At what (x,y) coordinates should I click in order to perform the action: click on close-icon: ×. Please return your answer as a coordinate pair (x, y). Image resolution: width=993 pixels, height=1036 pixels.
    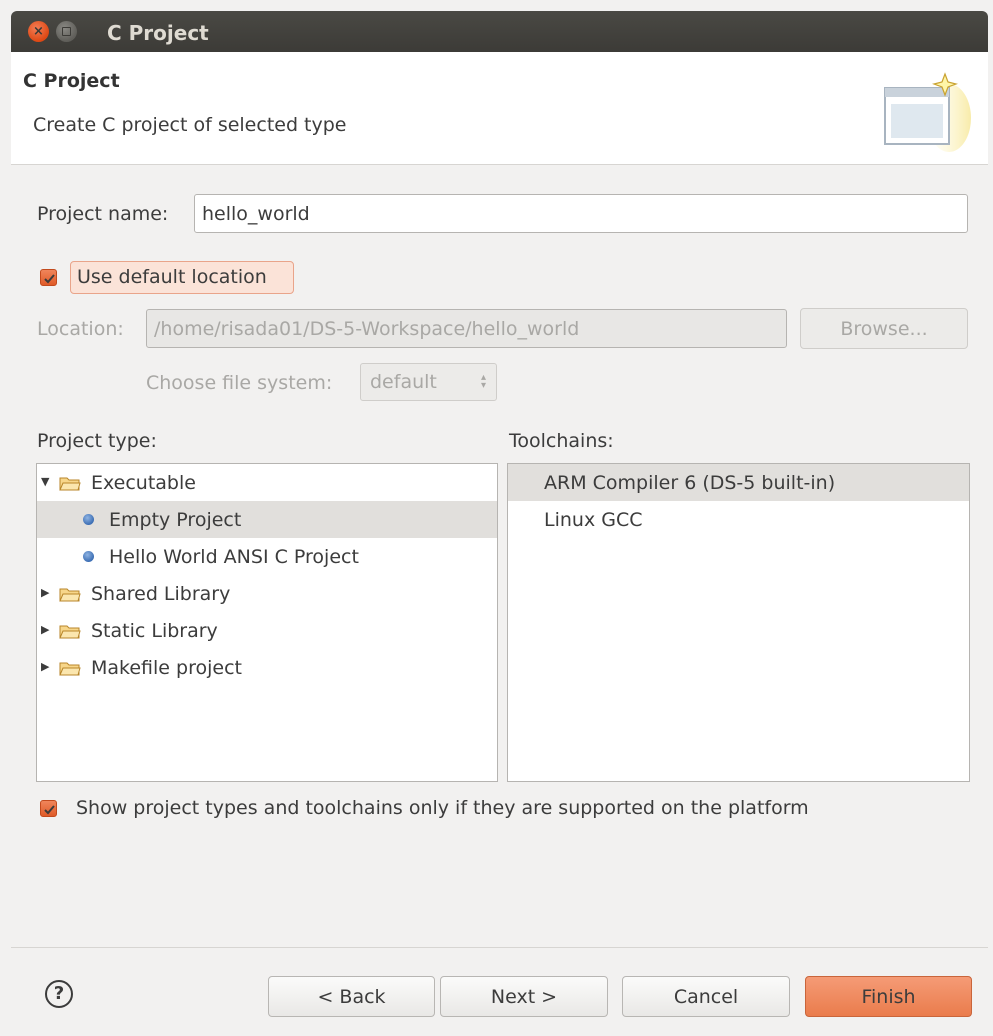
    Looking at the image, I should click on (38, 31).